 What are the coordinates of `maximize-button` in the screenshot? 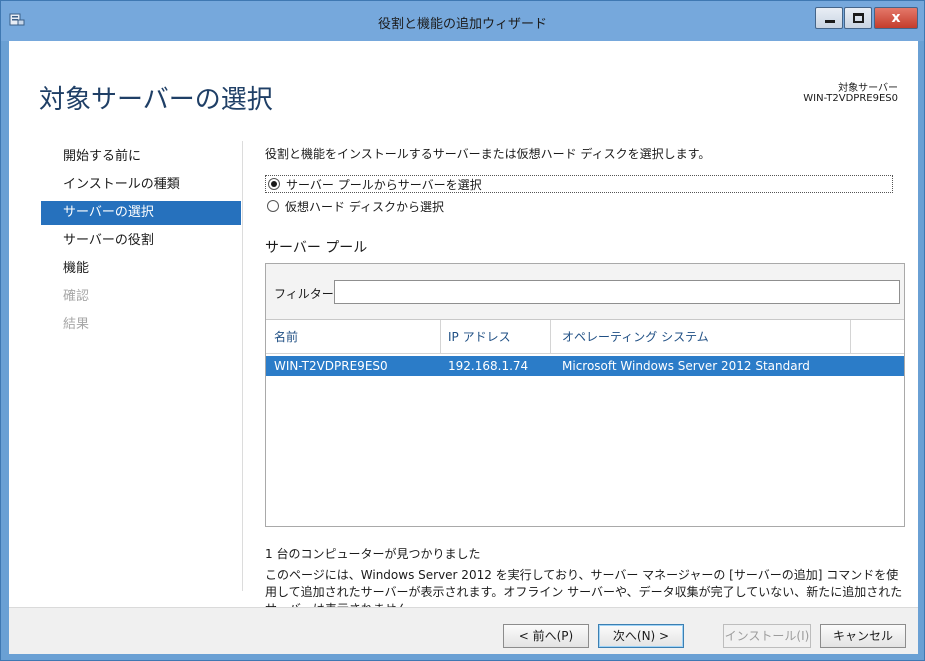 It's located at (858, 18).